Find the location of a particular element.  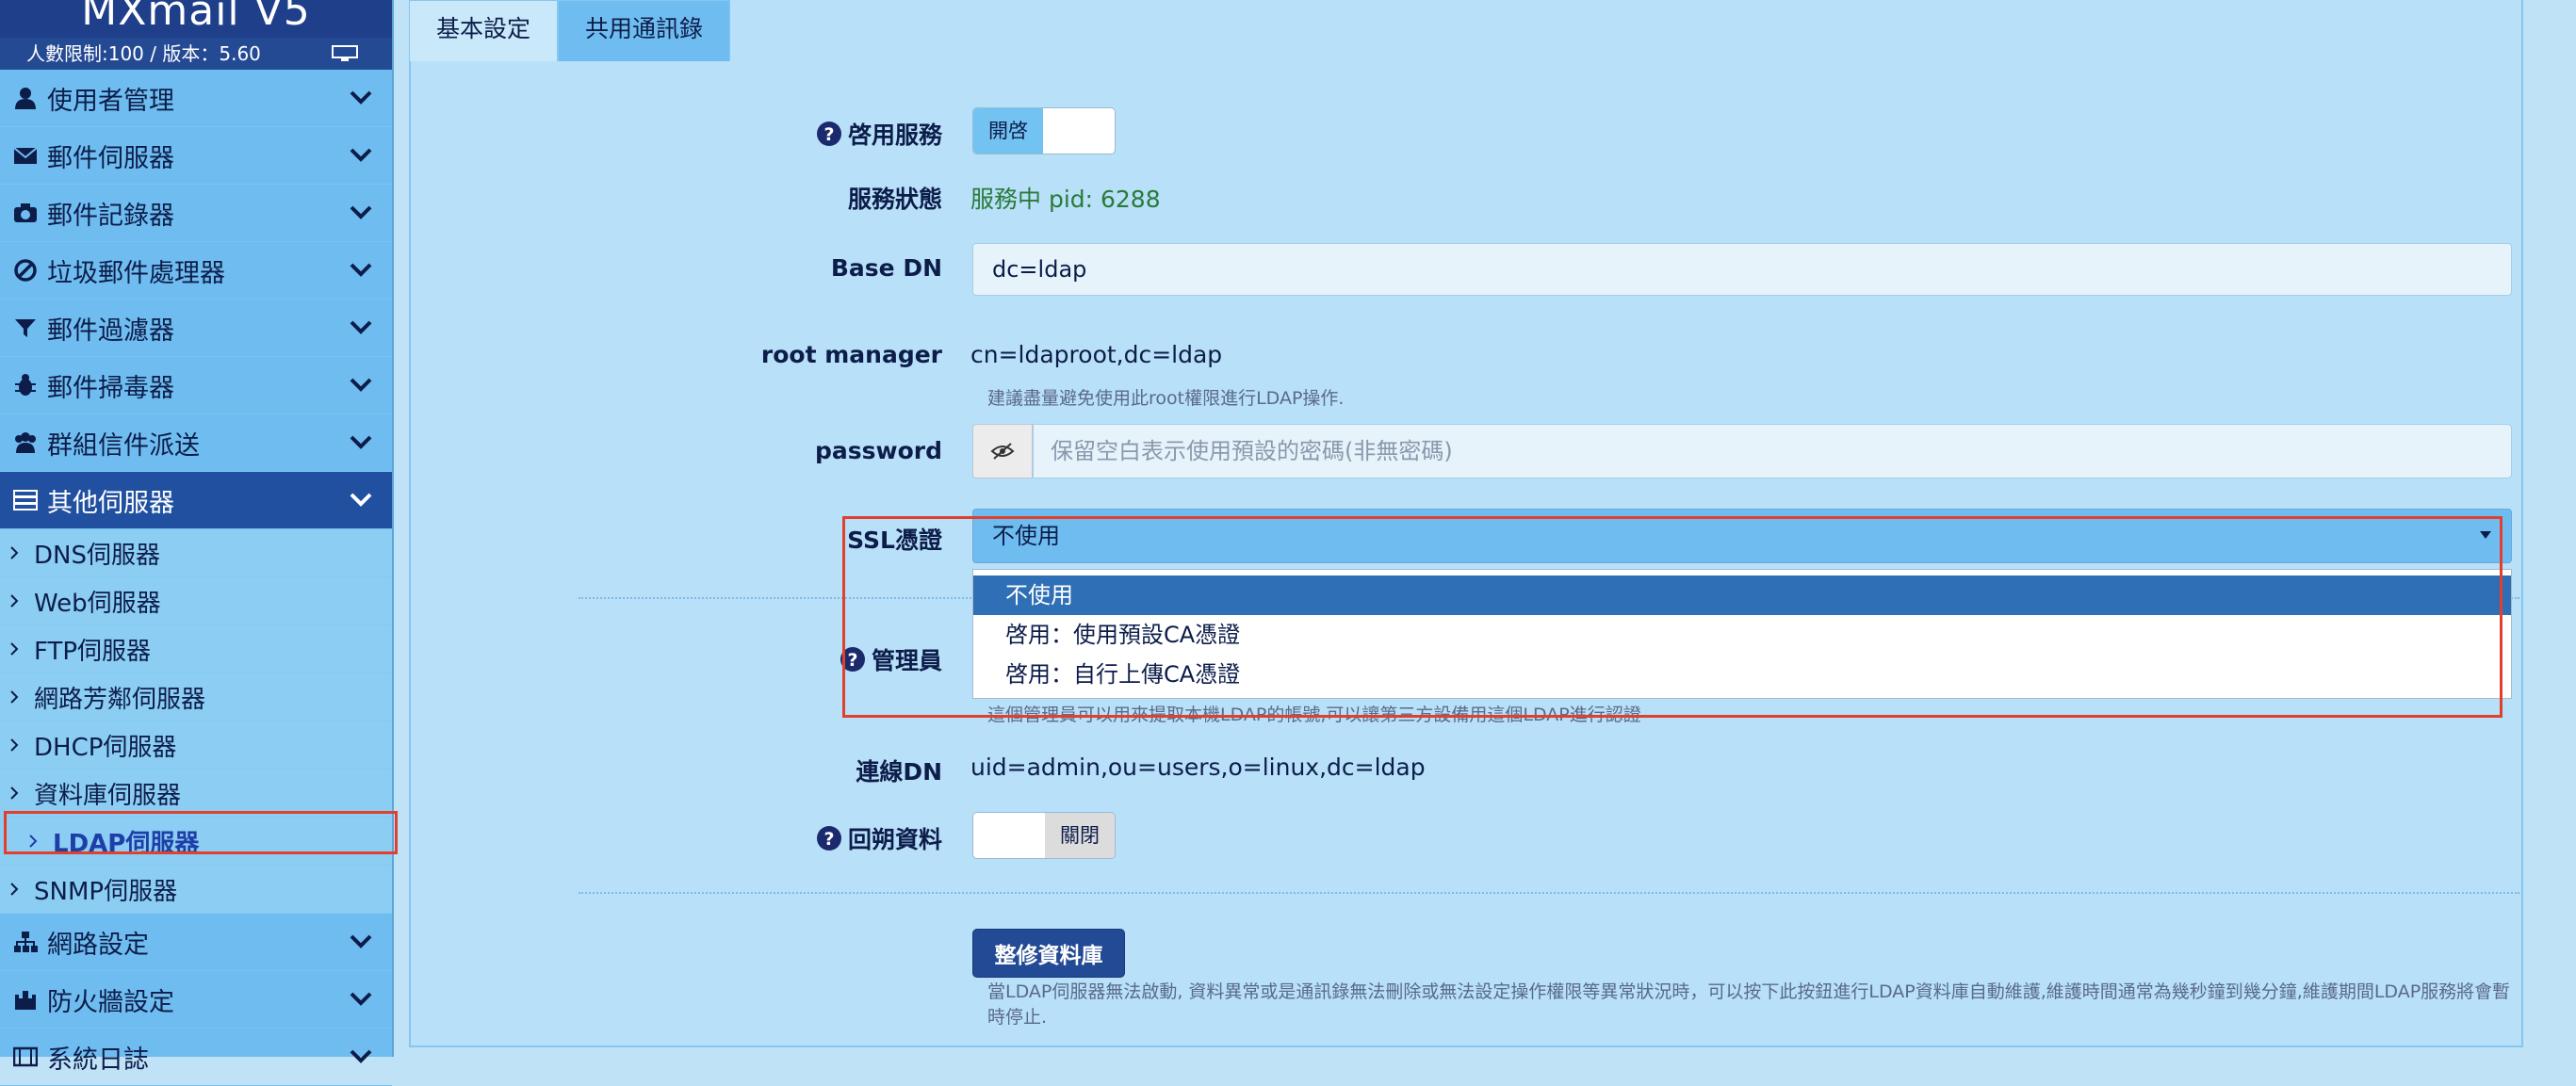

root-manager-hint: 建議盡量避免使用此root權限進行LDAP操作. is located at coordinates (1166, 398).